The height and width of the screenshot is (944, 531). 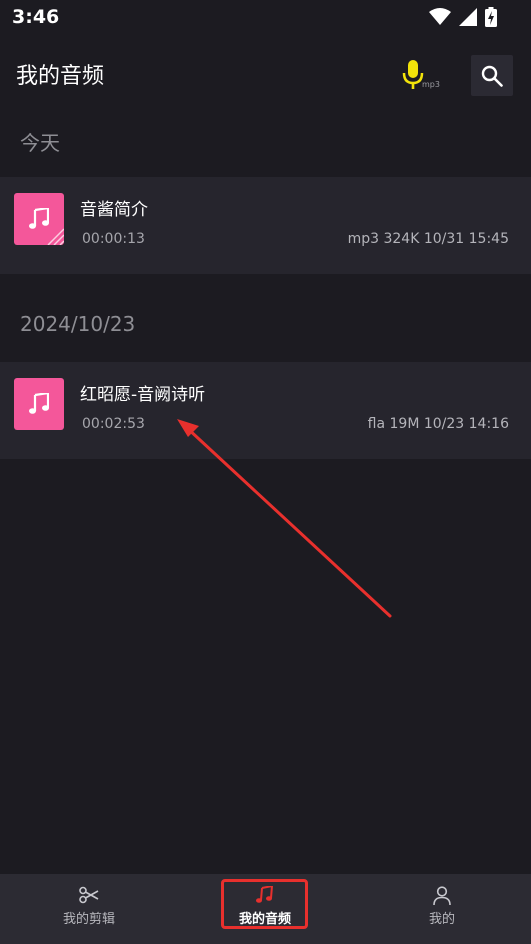 What do you see at coordinates (431, 84) in the screenshot?
I see `mp3-label: mp3` at bounding box center [431, 84].